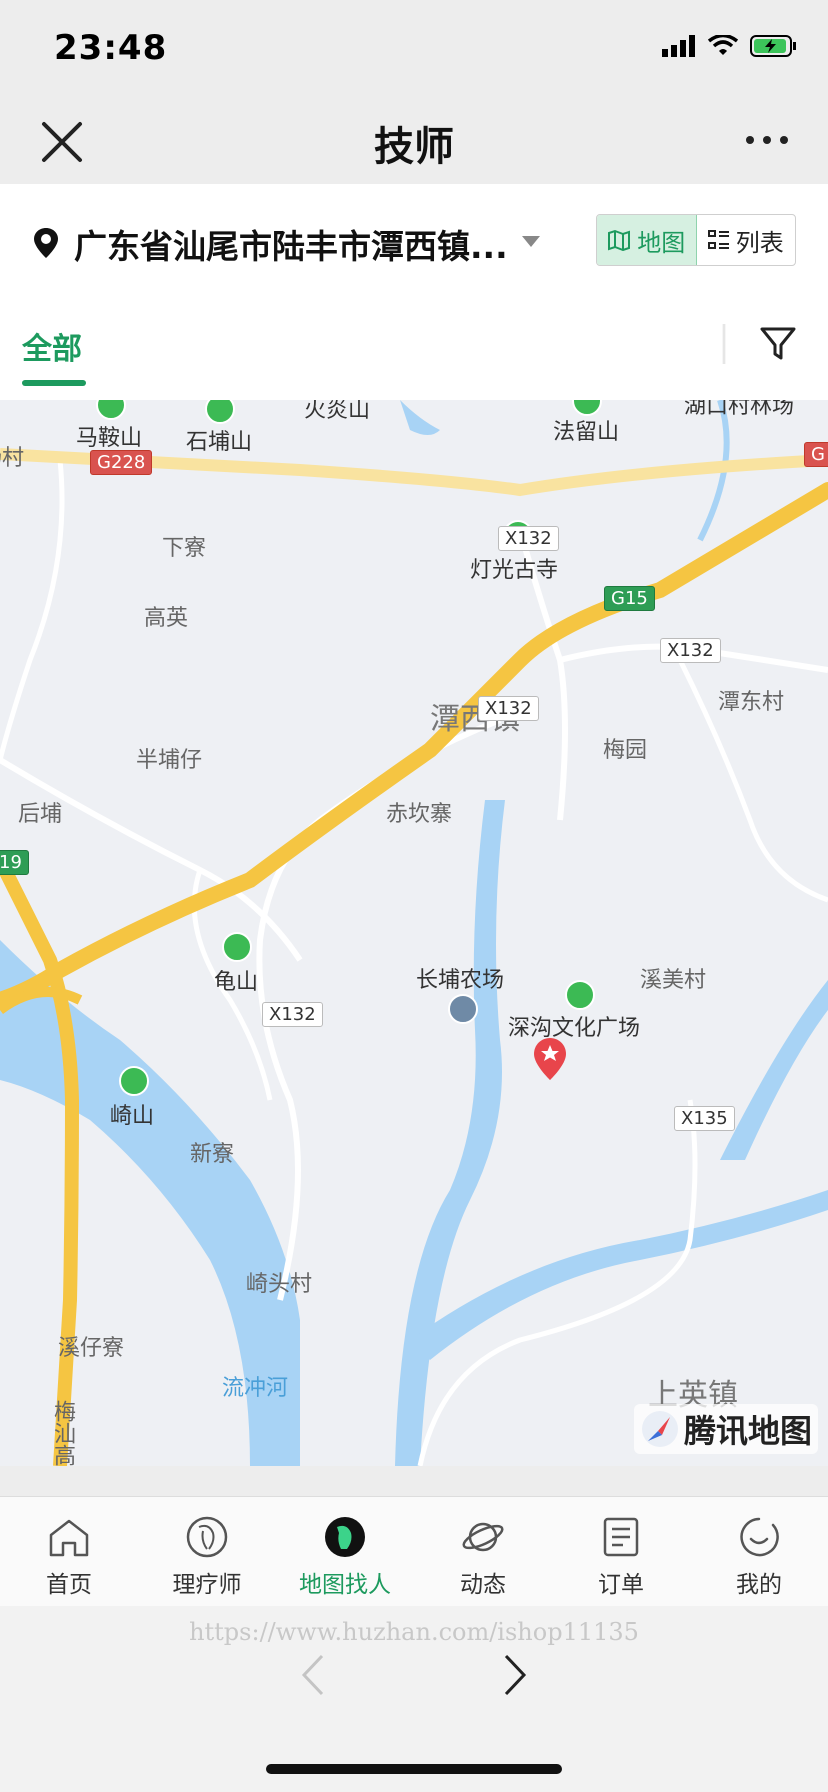 The image size is (828, 1792). I want to click on chevron-down-icon, so click(531, 241).